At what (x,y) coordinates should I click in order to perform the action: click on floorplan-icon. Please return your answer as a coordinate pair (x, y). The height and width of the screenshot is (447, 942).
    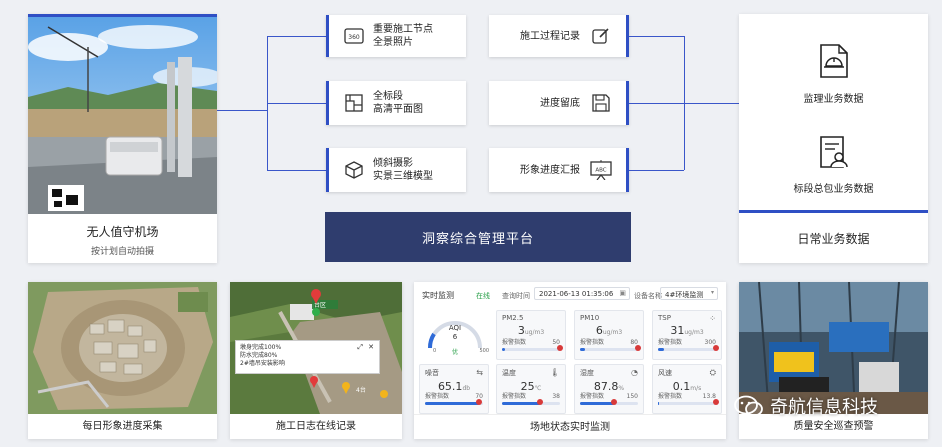
    Looking at the image, I should click on (354, 103).